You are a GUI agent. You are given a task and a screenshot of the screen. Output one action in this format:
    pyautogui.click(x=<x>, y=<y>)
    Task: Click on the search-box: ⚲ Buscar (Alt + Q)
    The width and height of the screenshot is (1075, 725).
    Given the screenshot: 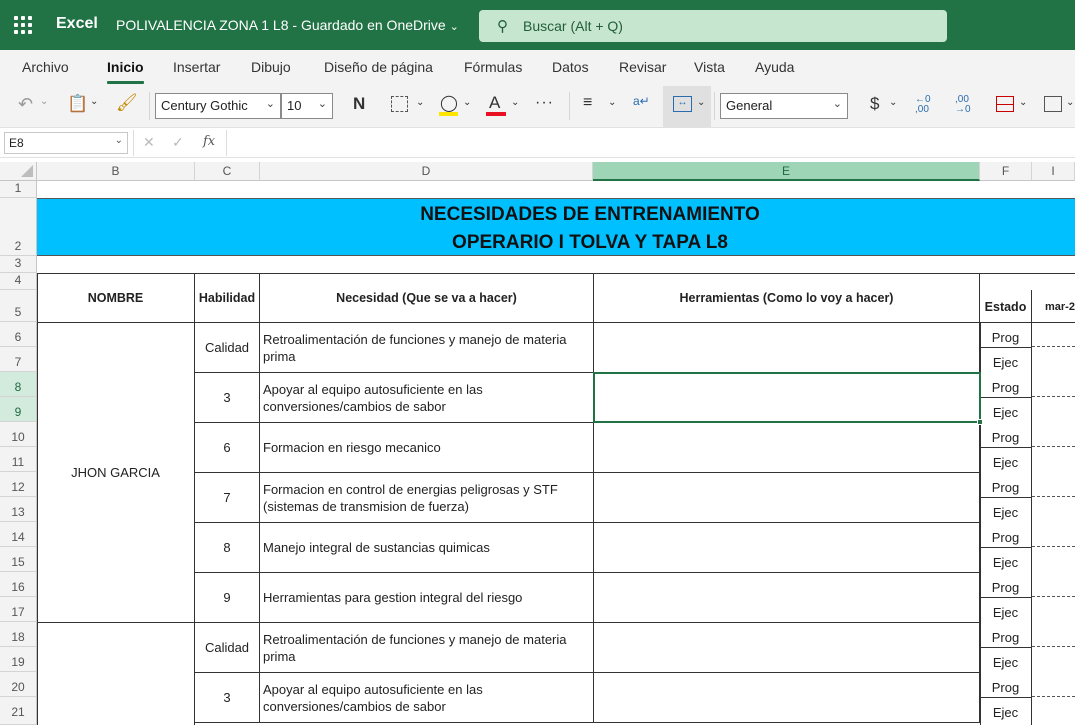 What is the action you would take?
    pyautogui.click(x=713, y=26)
    